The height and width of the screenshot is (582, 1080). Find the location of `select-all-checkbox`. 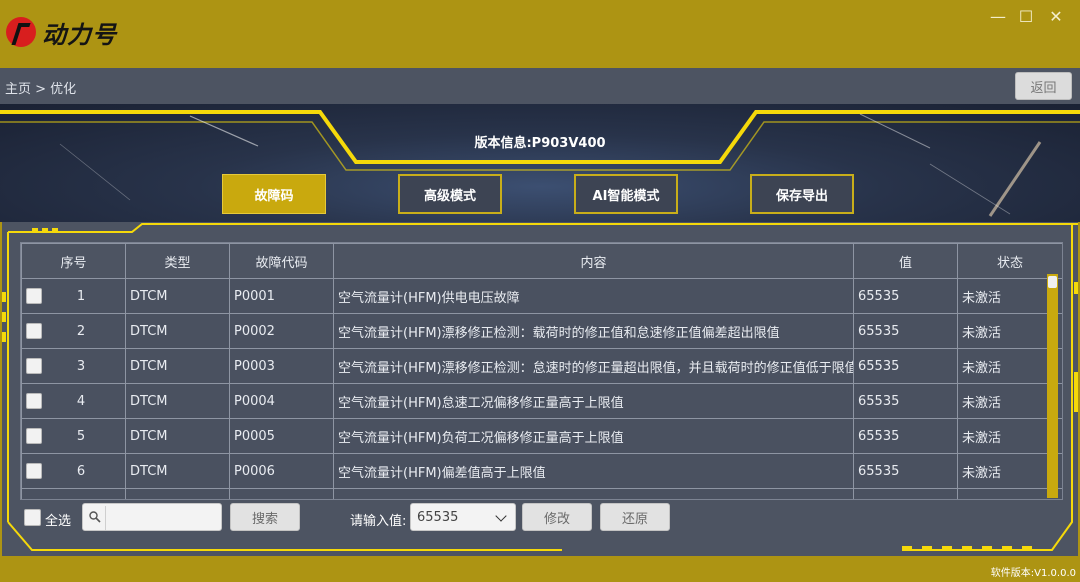

select-all-checkbox is located at coordinates (32, 517).